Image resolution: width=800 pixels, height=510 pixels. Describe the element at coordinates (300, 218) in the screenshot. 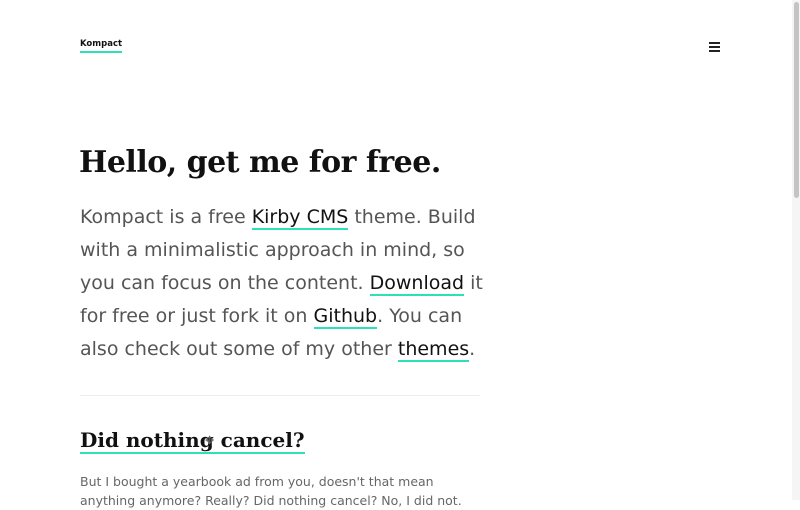

I see `kirby-cms-link: Kirby CMS` at that location.